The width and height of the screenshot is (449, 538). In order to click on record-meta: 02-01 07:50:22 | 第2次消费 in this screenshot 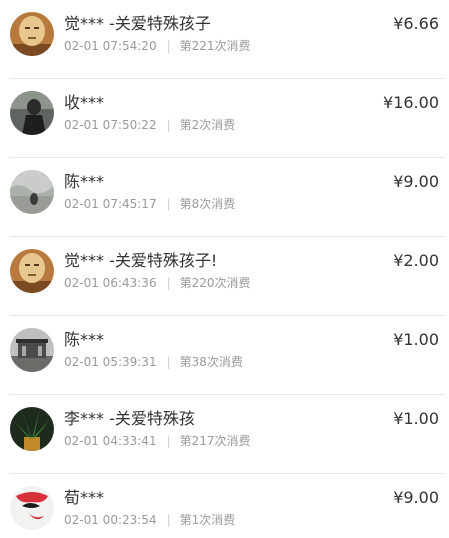, I will do `click(149, 125)`.